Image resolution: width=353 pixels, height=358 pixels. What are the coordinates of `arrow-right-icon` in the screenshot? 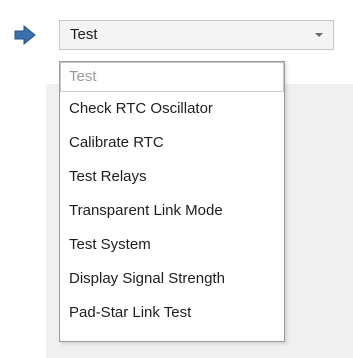 It's located at (25, 35).